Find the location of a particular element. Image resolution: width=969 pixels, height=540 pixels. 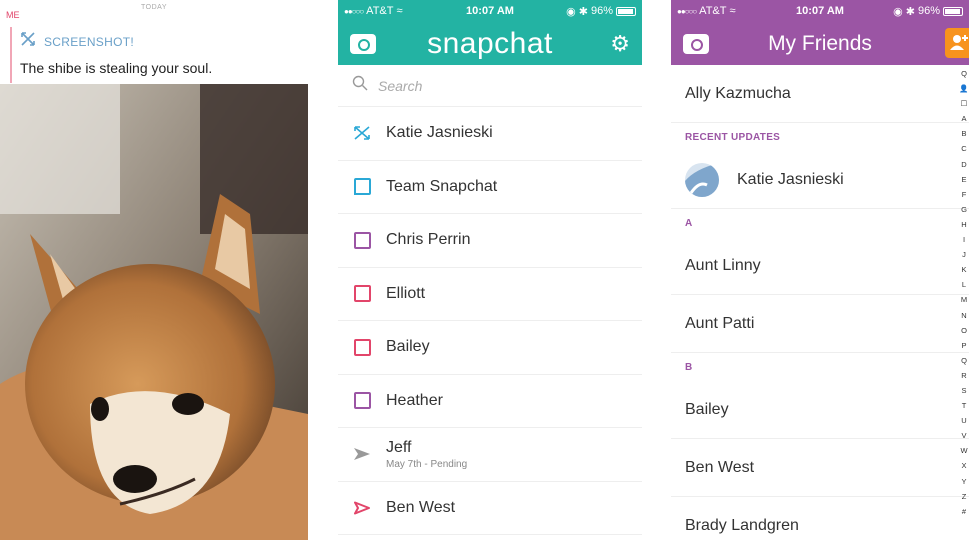

index-letter: M is located at coordinates (964, 299).